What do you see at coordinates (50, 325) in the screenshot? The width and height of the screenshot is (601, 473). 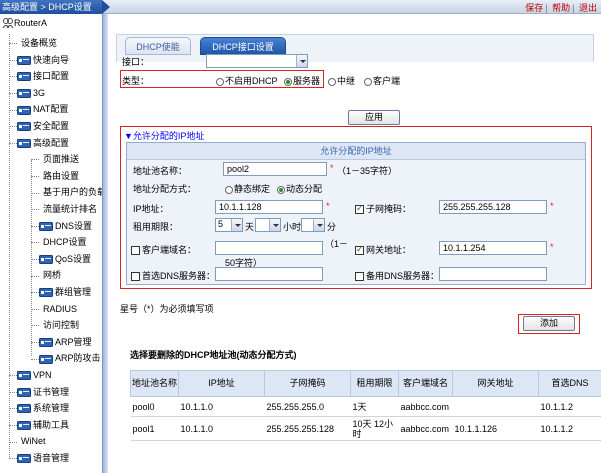 I see `sidebar-item: 访问控制` at bounding box center [50, 325].